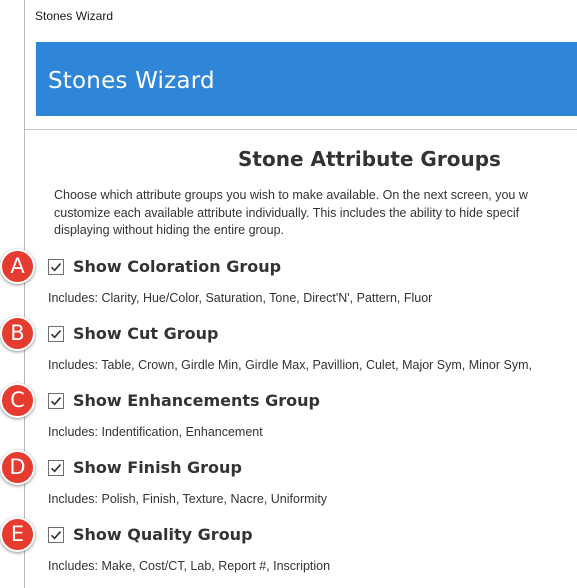  What do you see at coordinates (17, 467) in the screenshot?
I see `callout-badge-d: D` at bounding box center [17, 467].